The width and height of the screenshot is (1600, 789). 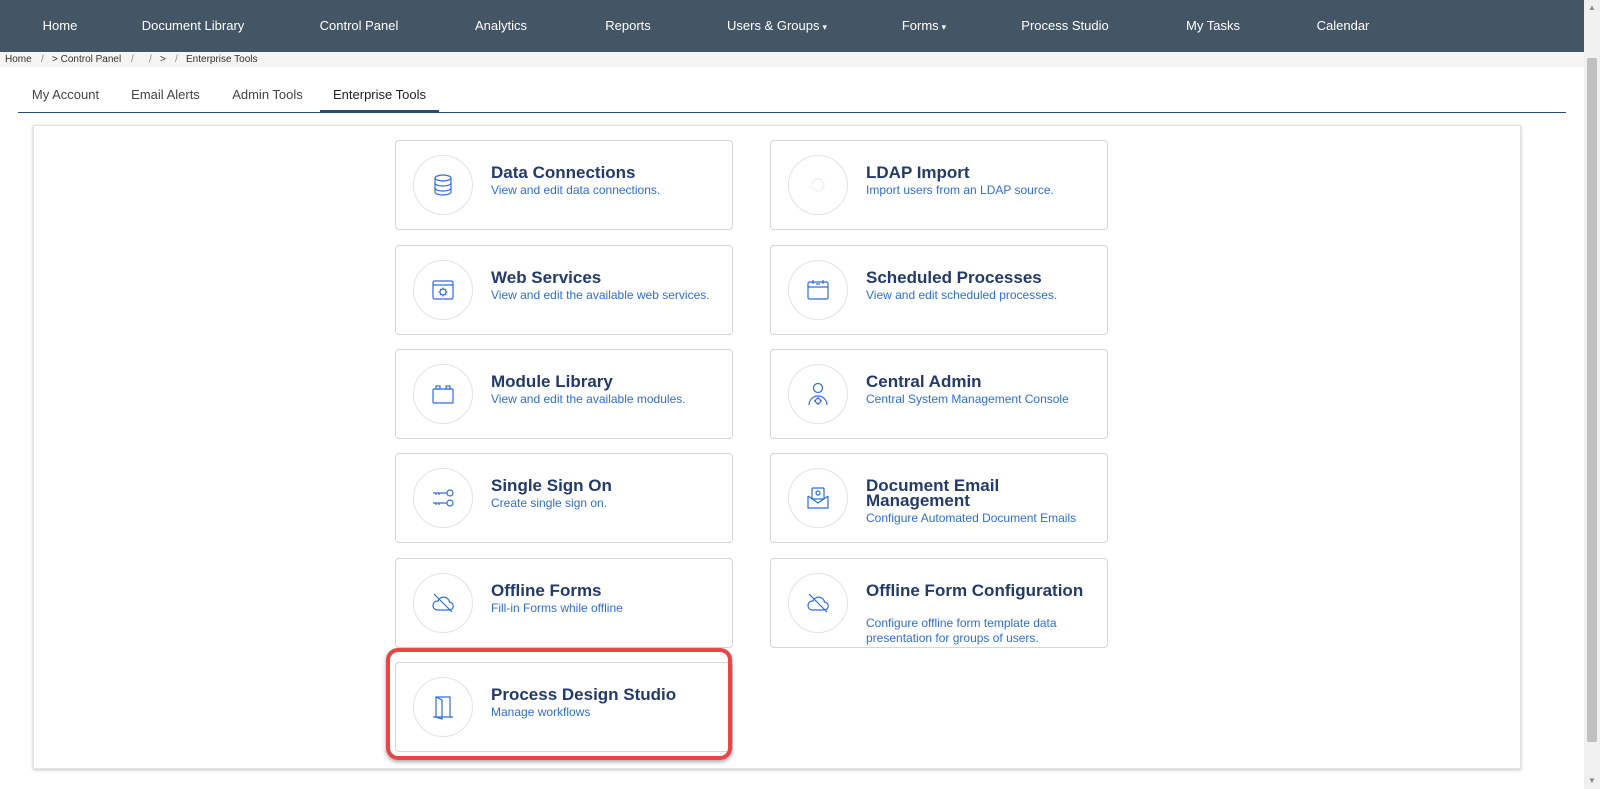 What do you see at coordinates (975, 590) in the screenshot?
I see `card-title: Offline Form Configuration` at bounding box center [975, 590].